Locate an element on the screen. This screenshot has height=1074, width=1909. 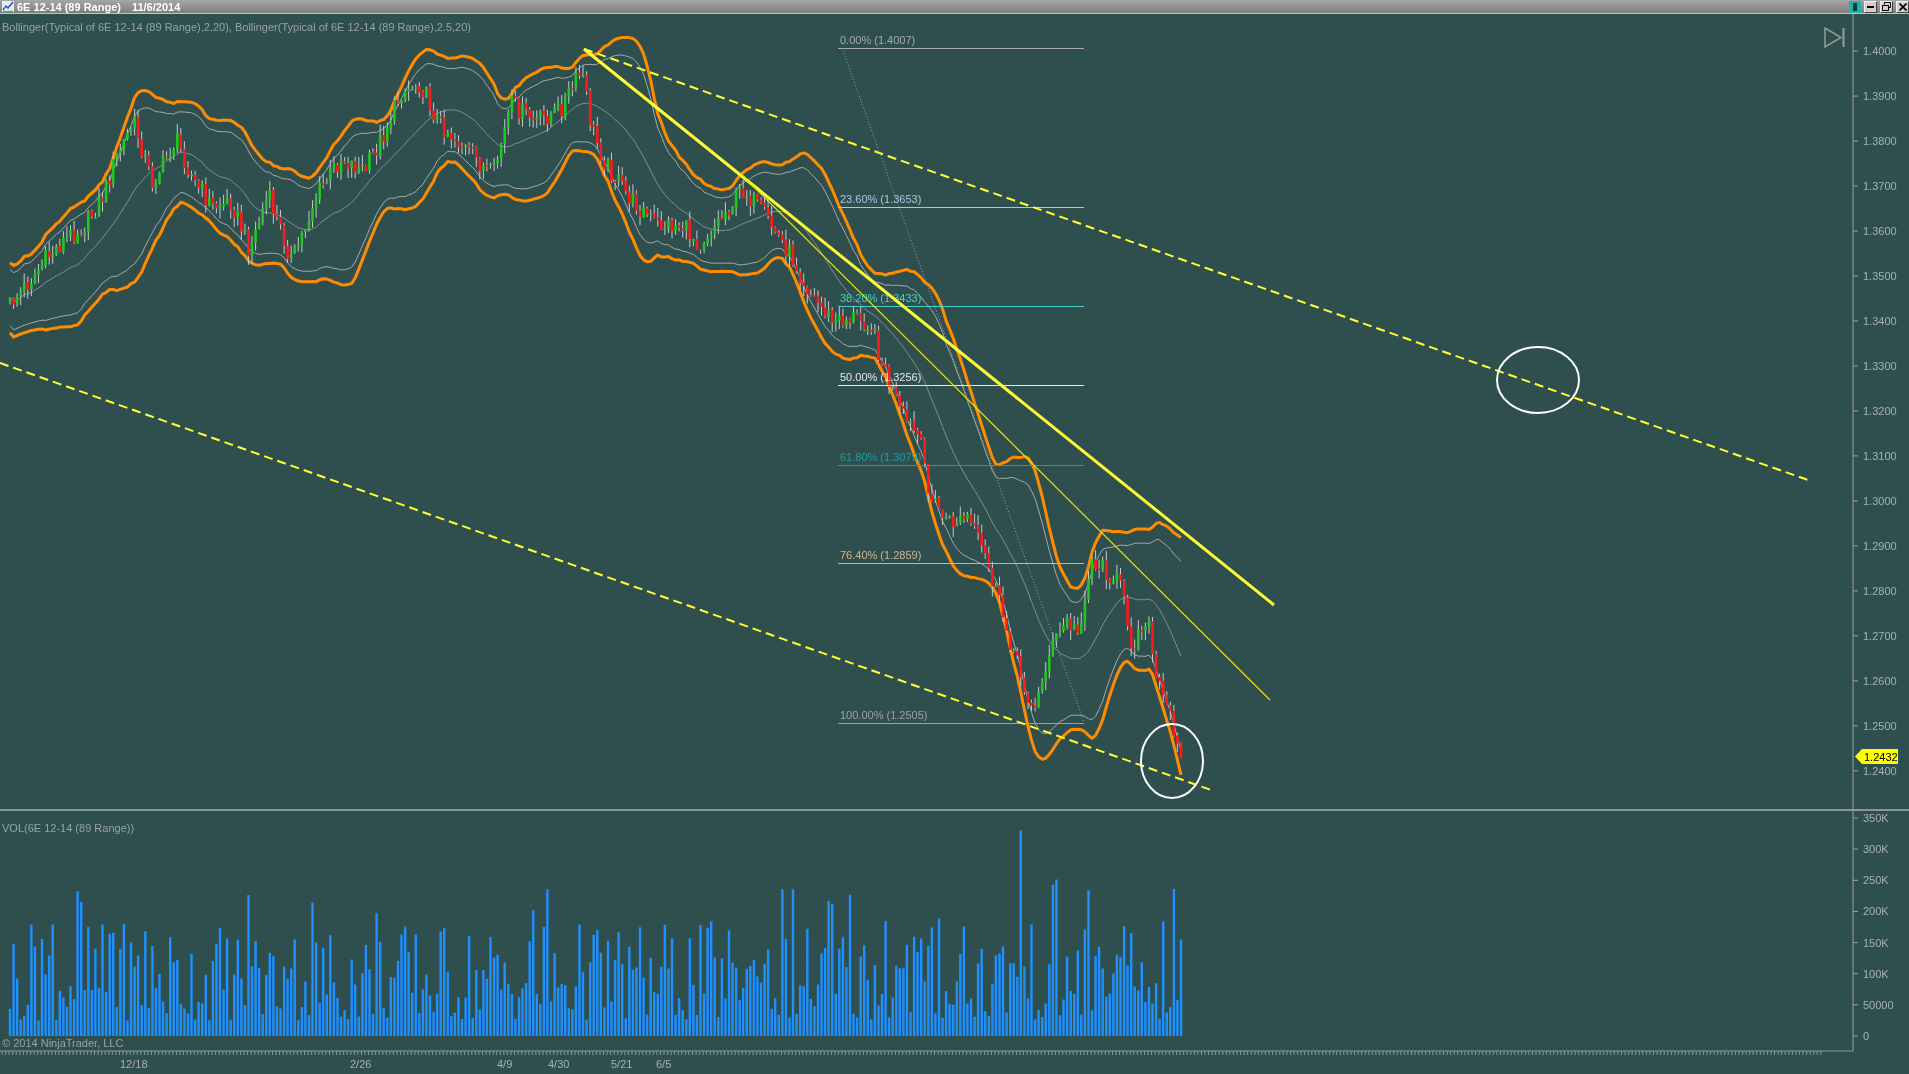
price-axis-label: 1.2700 is located at coordinates (1880, 635).